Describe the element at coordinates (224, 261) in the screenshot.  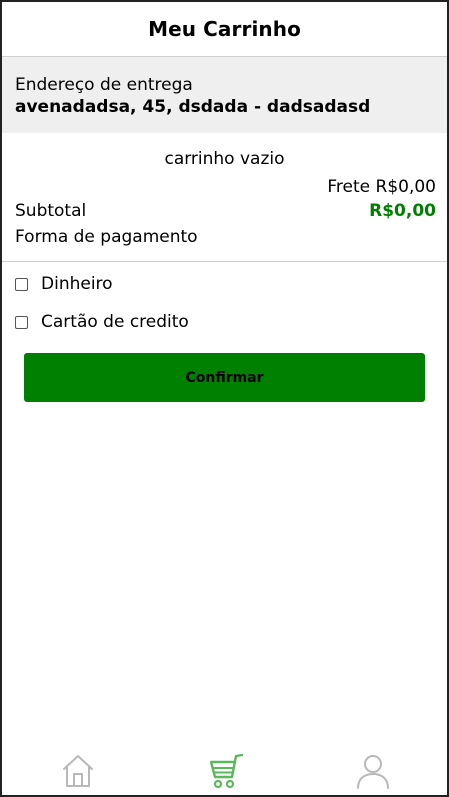
I see `divider` at that location.